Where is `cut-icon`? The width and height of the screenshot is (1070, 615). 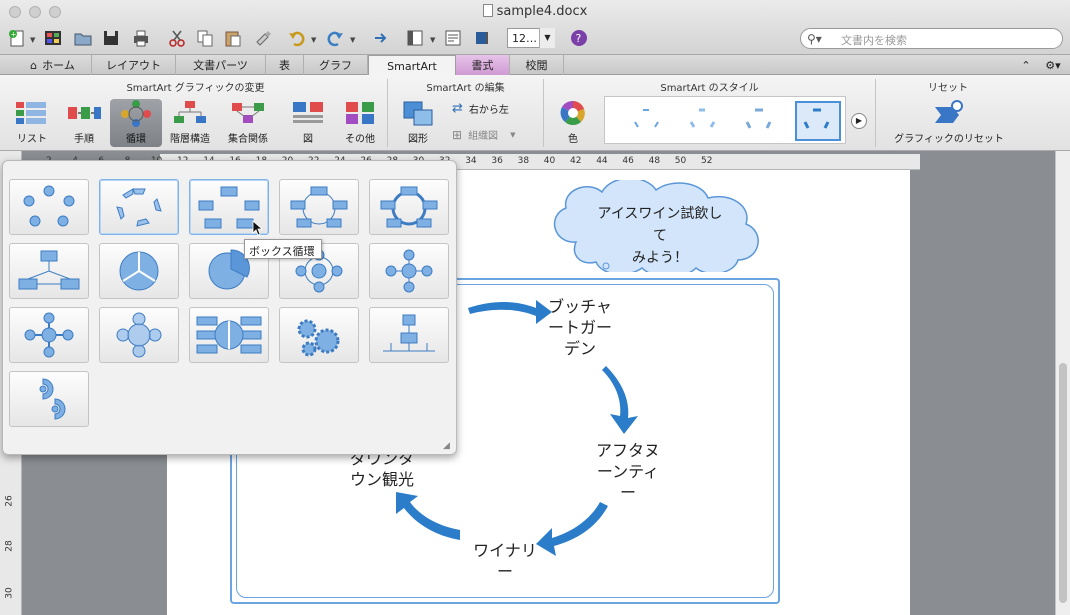 cut-icon is located at coordinates (177, 38).